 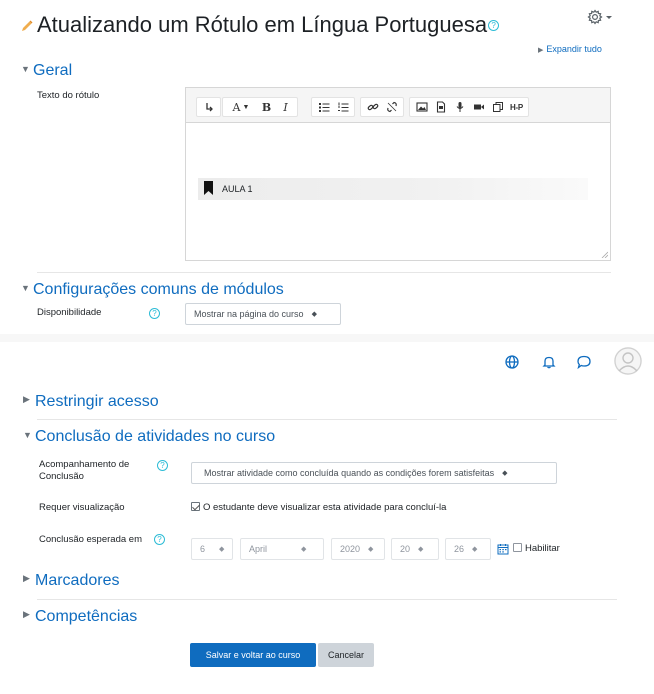 What do you see at coordinates (90, 539) in the screenshot?
I see `conclusao-esperada-label: Conclusão esperada em` at bounding box center [90, 539].